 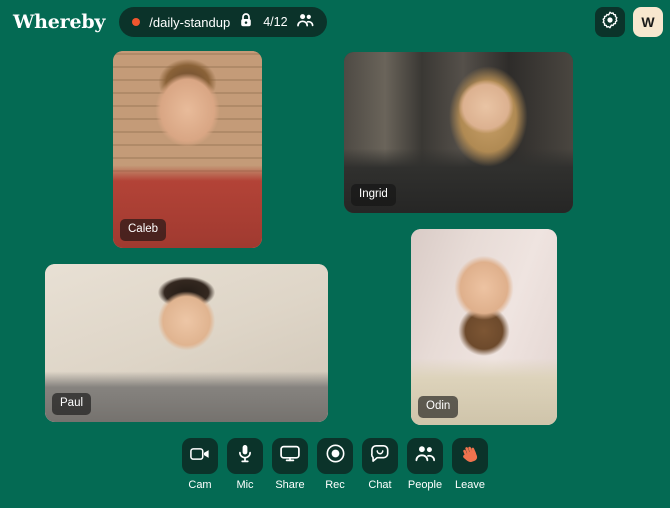 I want to click on participant-count-label: 4/12, so click(x=275, y=22).